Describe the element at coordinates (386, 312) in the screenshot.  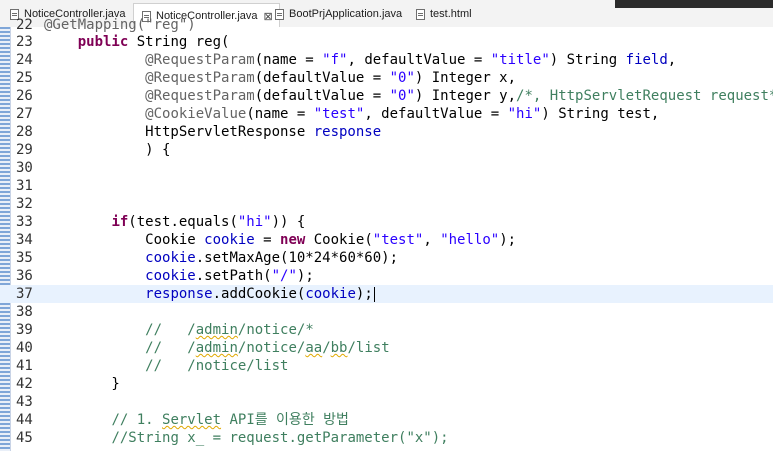
I see `code-line: 38` at that location.